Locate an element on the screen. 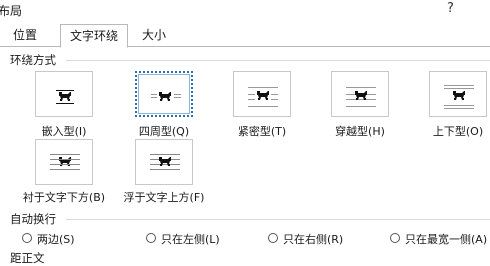  wrap-tight-button is located at coordinates (262, 94).